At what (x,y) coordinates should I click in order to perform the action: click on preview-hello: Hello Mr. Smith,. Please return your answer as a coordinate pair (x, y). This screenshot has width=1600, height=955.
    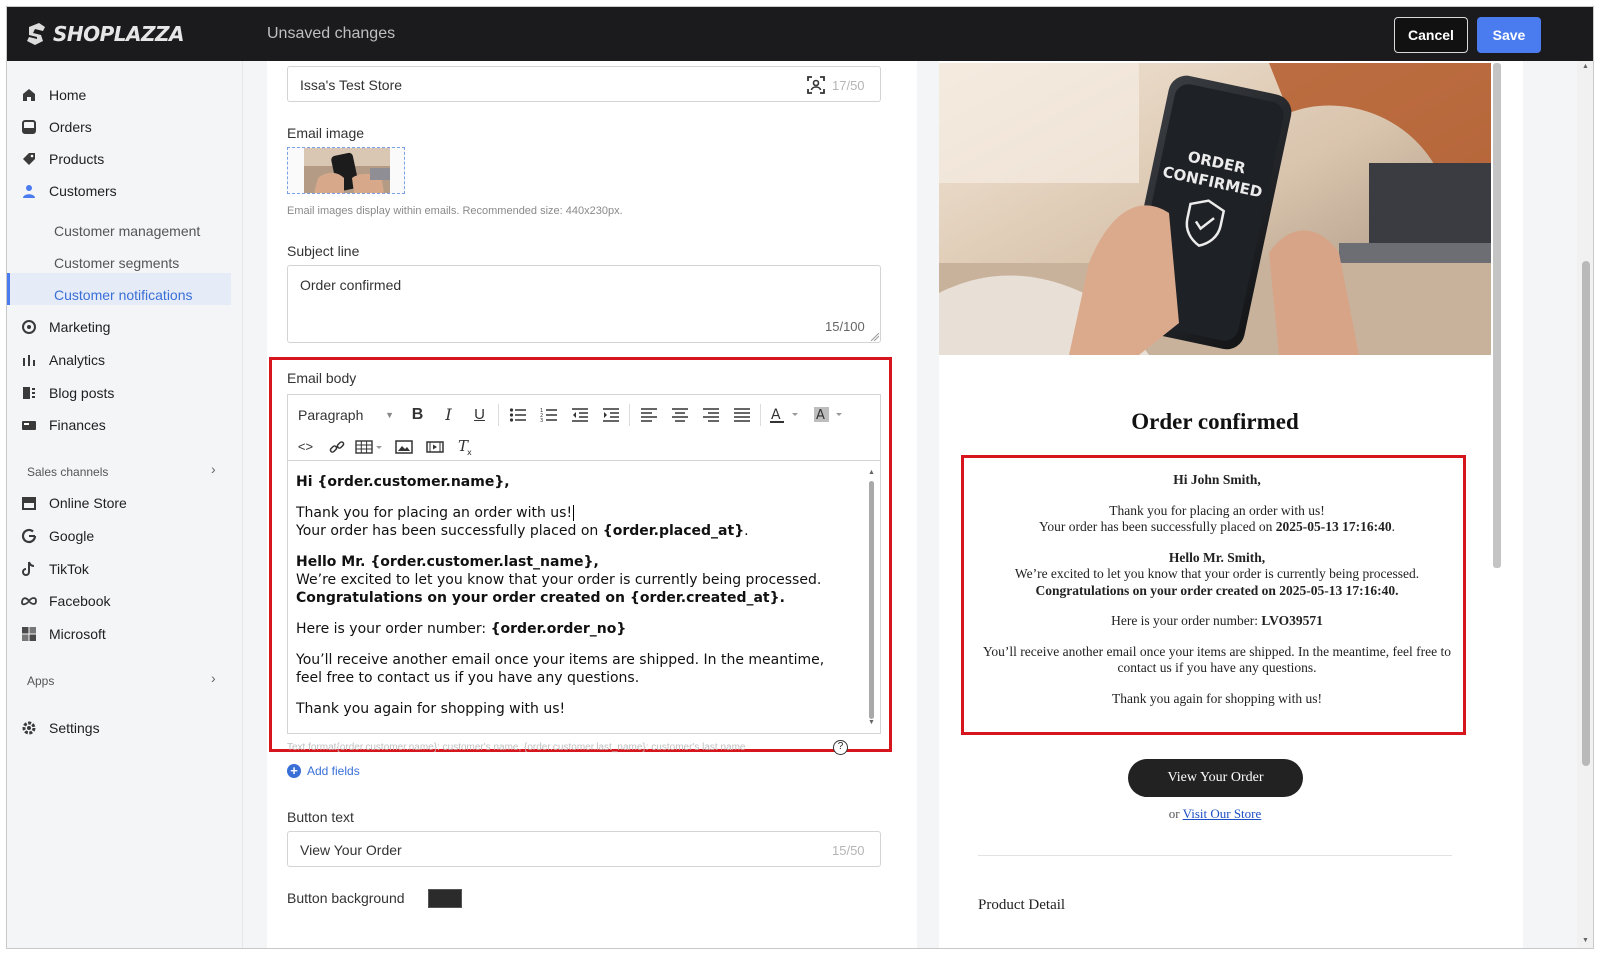
    Looking at the image, I should click on (1217, 557).